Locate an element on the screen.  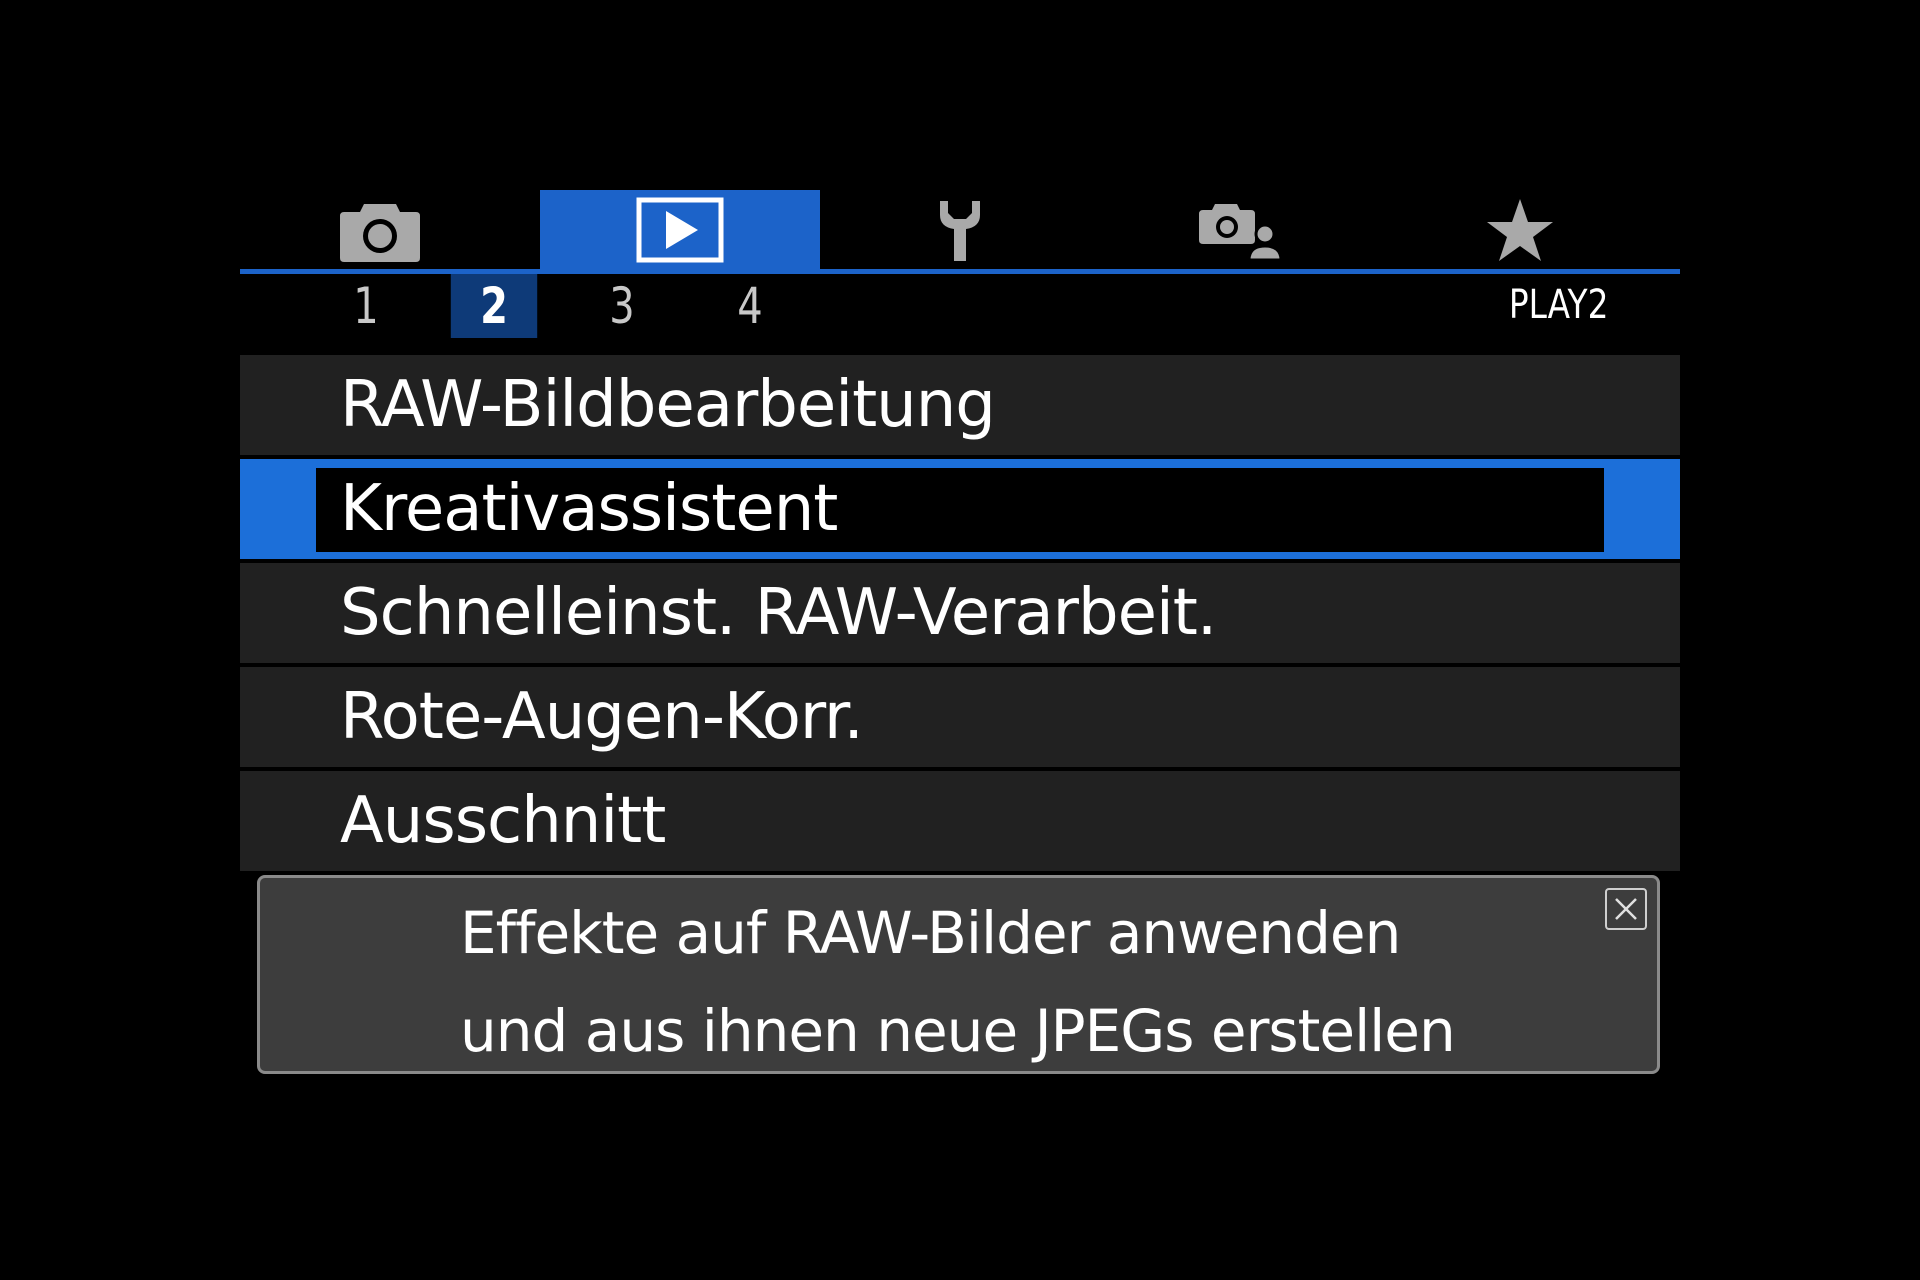
star-icon is located at coordinates (1520, 229).